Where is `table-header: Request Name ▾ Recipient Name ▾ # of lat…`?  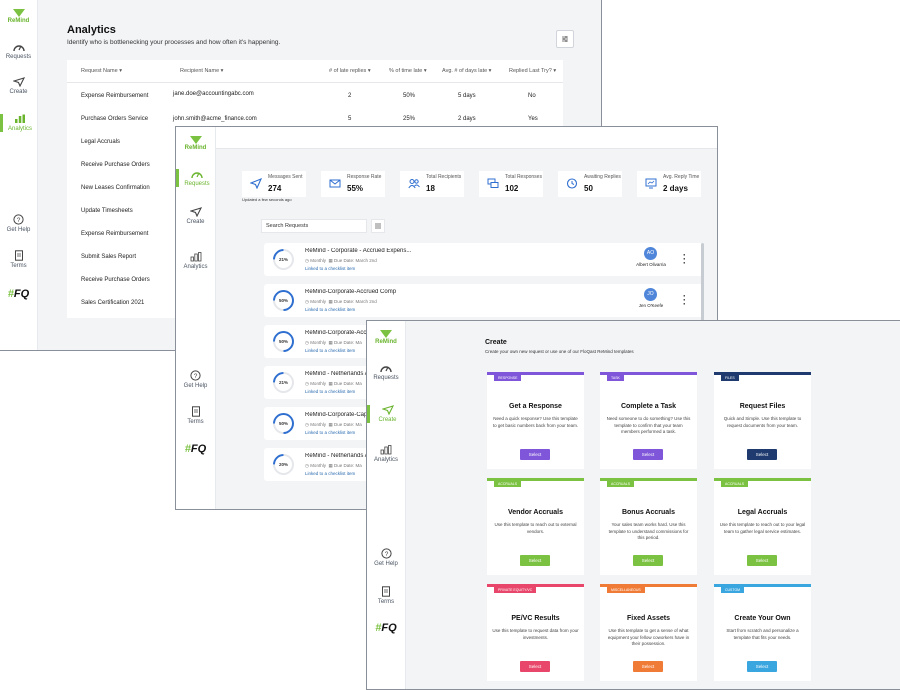 table-header: Request Name ▾ Recipient Name ▾ # of lat… is located at coordinates (315, 71).